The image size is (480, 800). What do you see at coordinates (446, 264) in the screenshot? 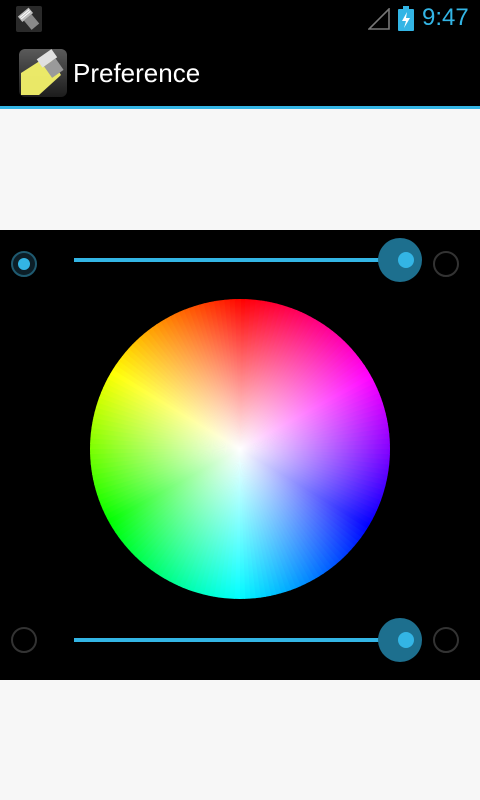
I see `top-right-radio` at bounding box center [446, 264].